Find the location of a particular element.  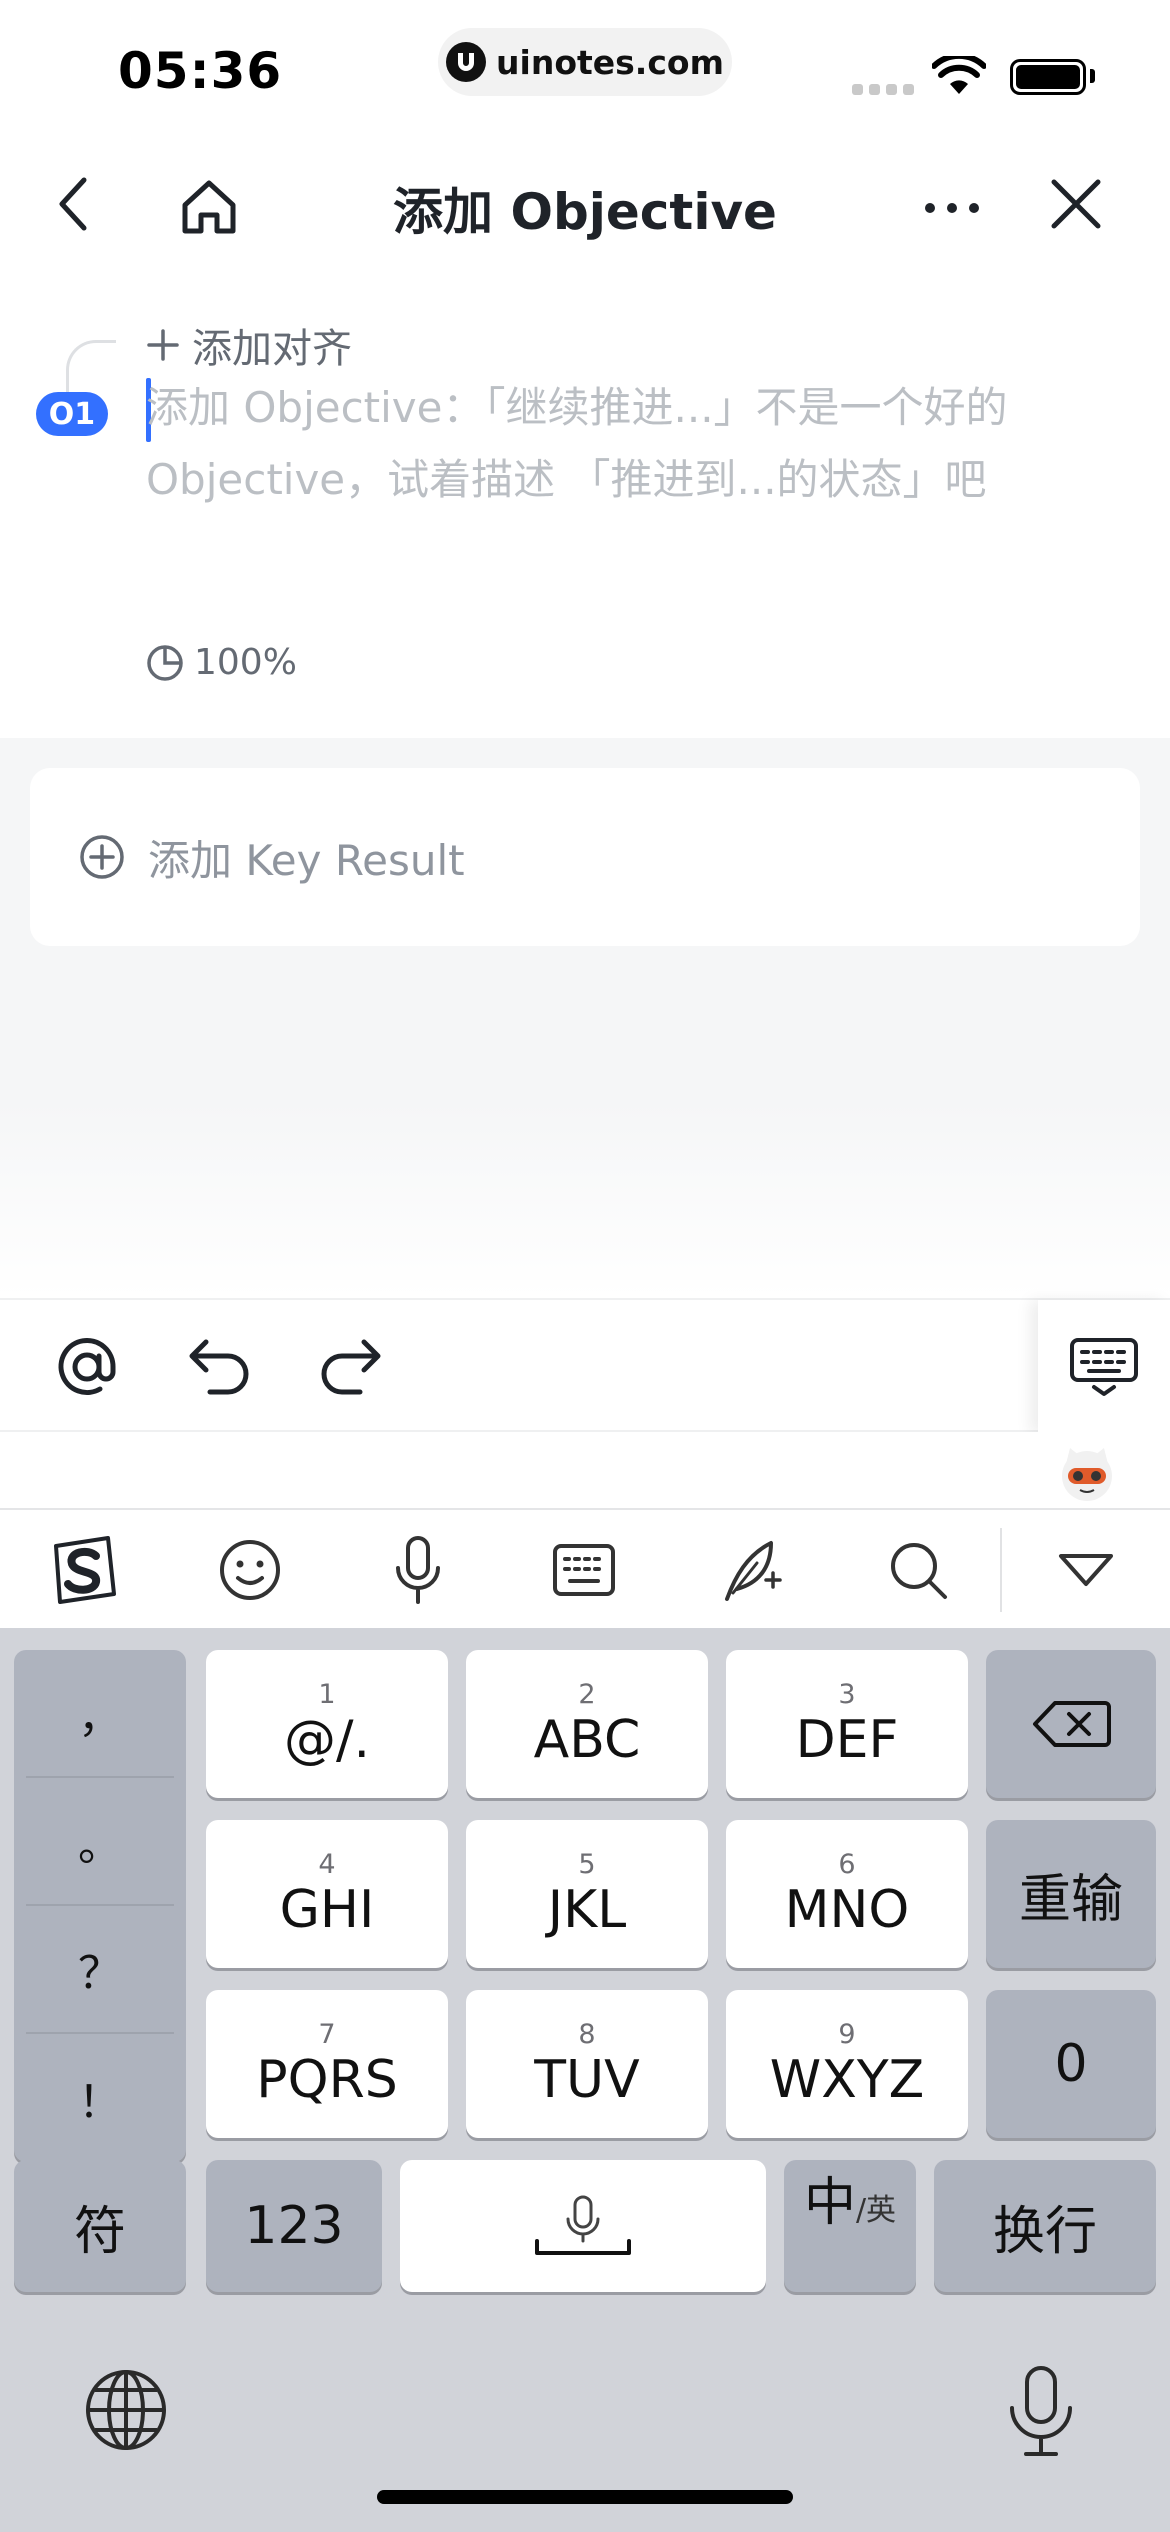

backspace-key is located at coordinates (1071, 1724).